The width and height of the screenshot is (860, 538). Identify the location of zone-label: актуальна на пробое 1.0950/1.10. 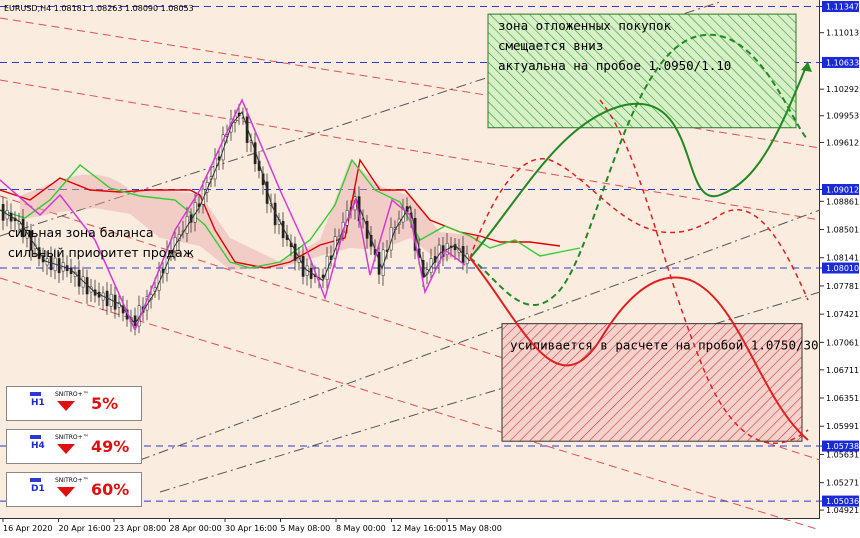
(614, 65).